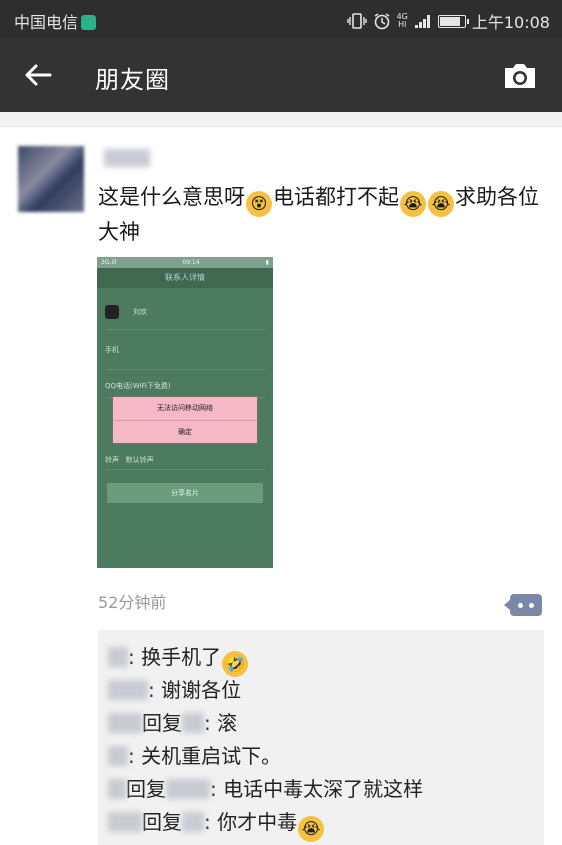 Image resolution: width=562 pixels, height=845 pixels. What do you see at coordinates (185, 389) in the screenshot?
I see `image-qq-row: QQ电话(WiFi下免费)` at bounding box center [185, 389].